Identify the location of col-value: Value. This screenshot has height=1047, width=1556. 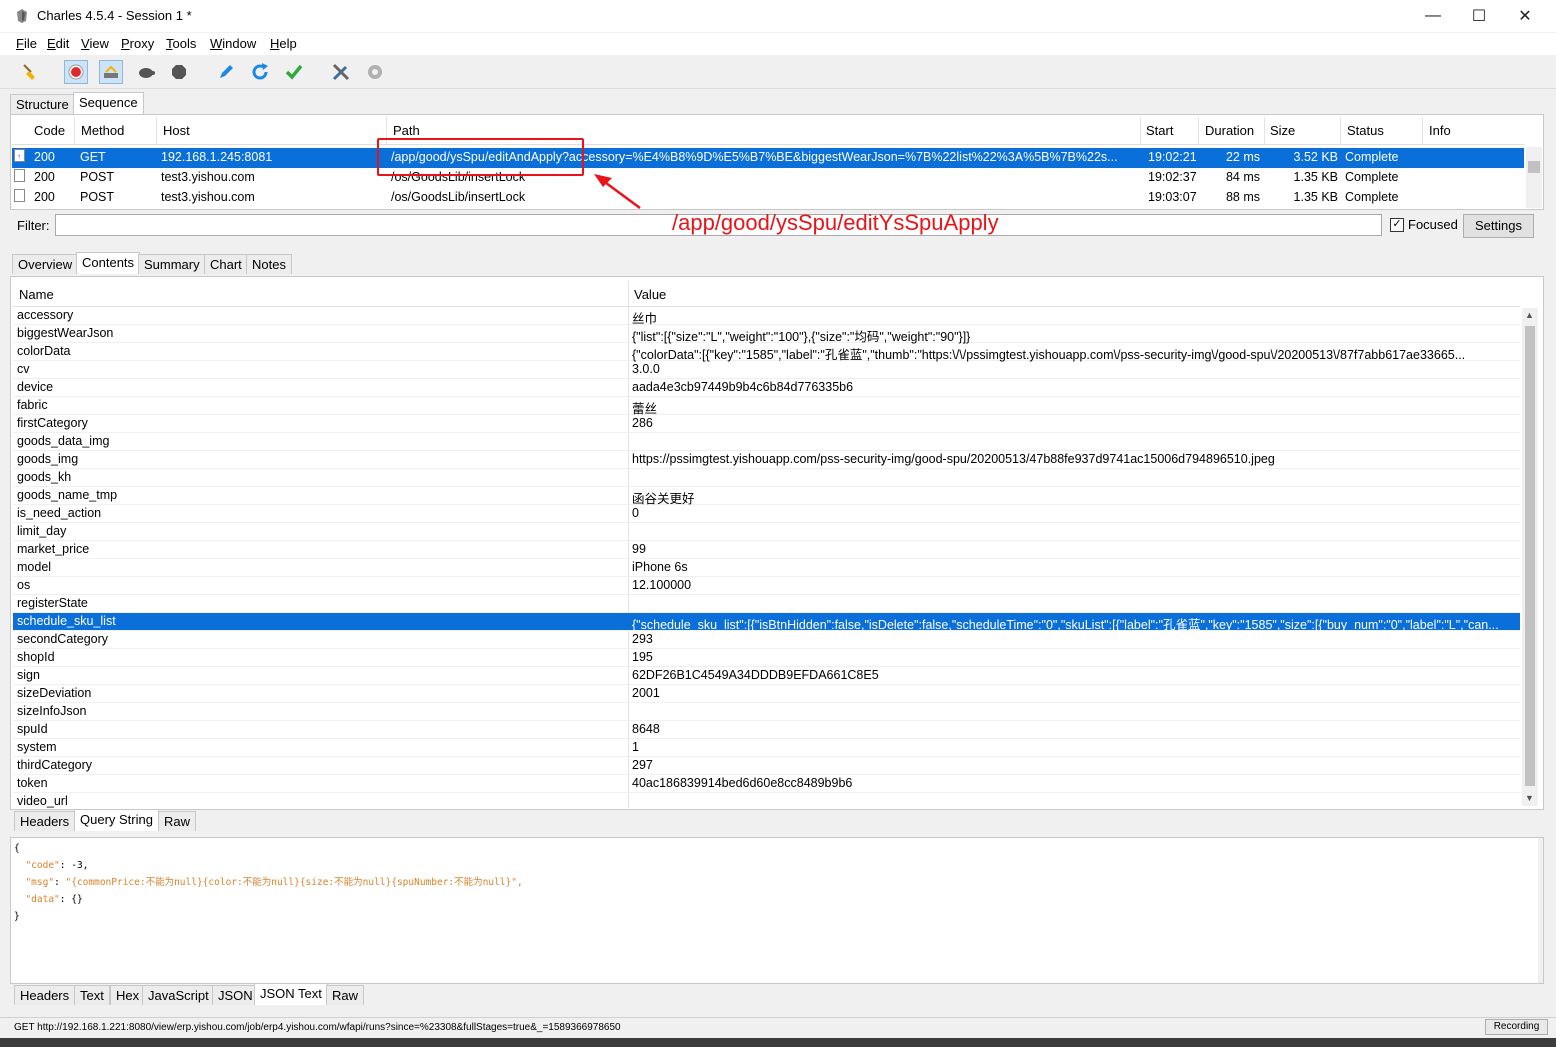
(650, 294).